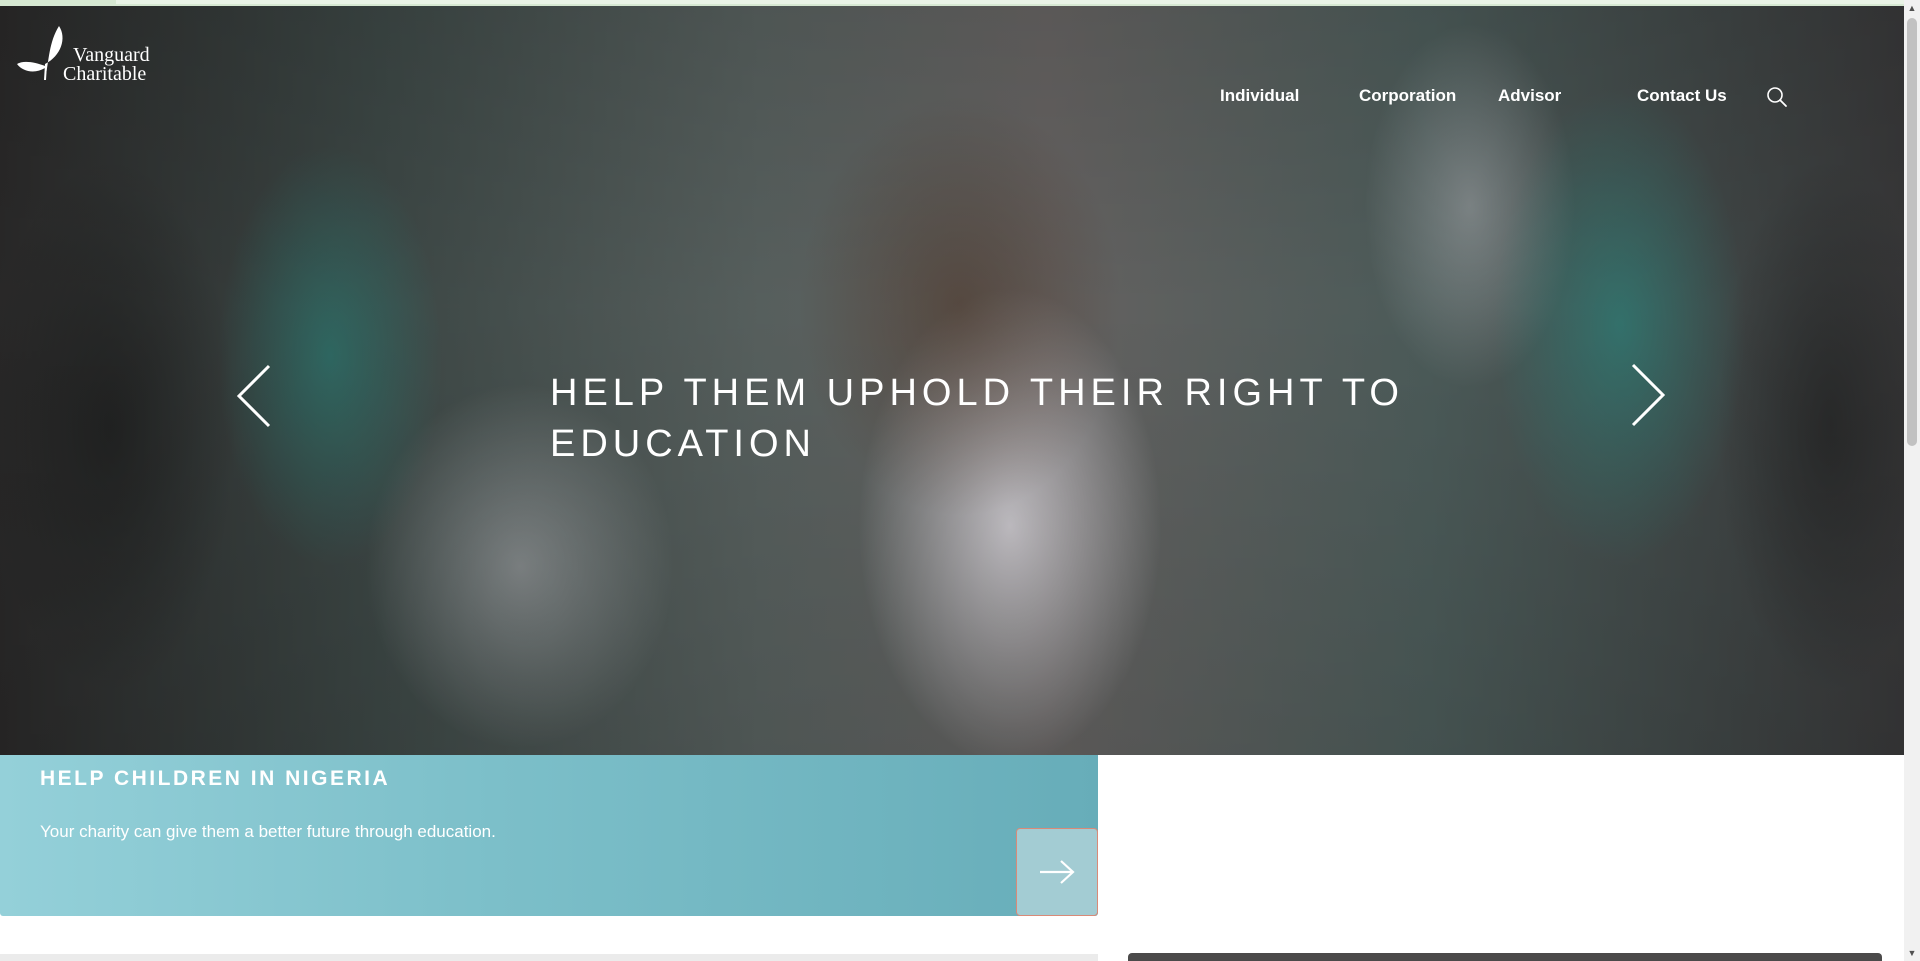 The height and width of the screenshot is (961, 1920). I want to click on arrow-right-icon, so click(1057, 872).